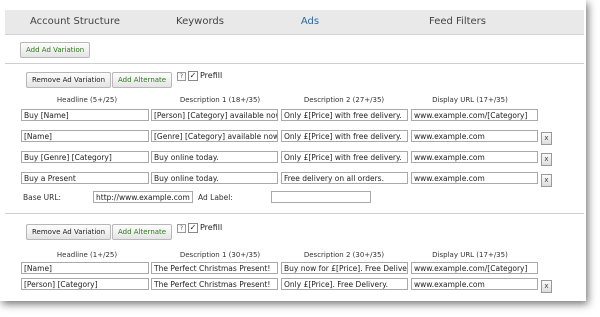  I want to click on description-1-input: [Genre] [Category] available now!, so click(214, 136).